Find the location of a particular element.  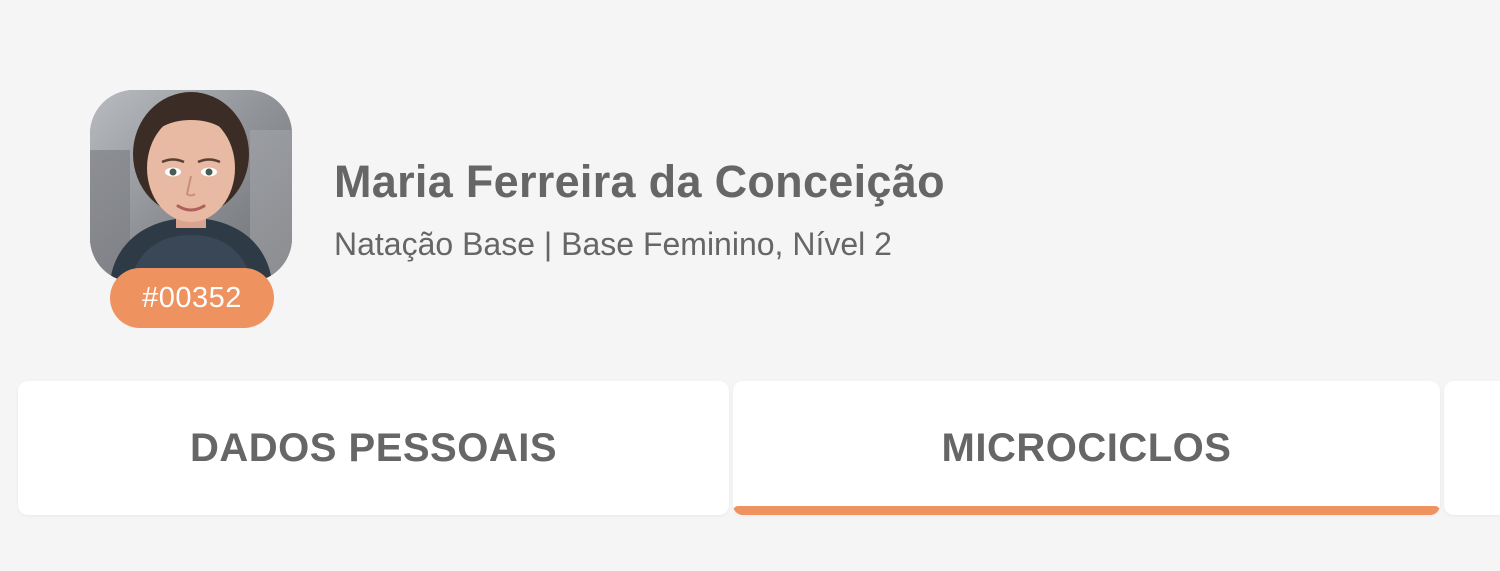

athlete-name: Maria Ferreira da Conceição is located at coordinates (639, 181).